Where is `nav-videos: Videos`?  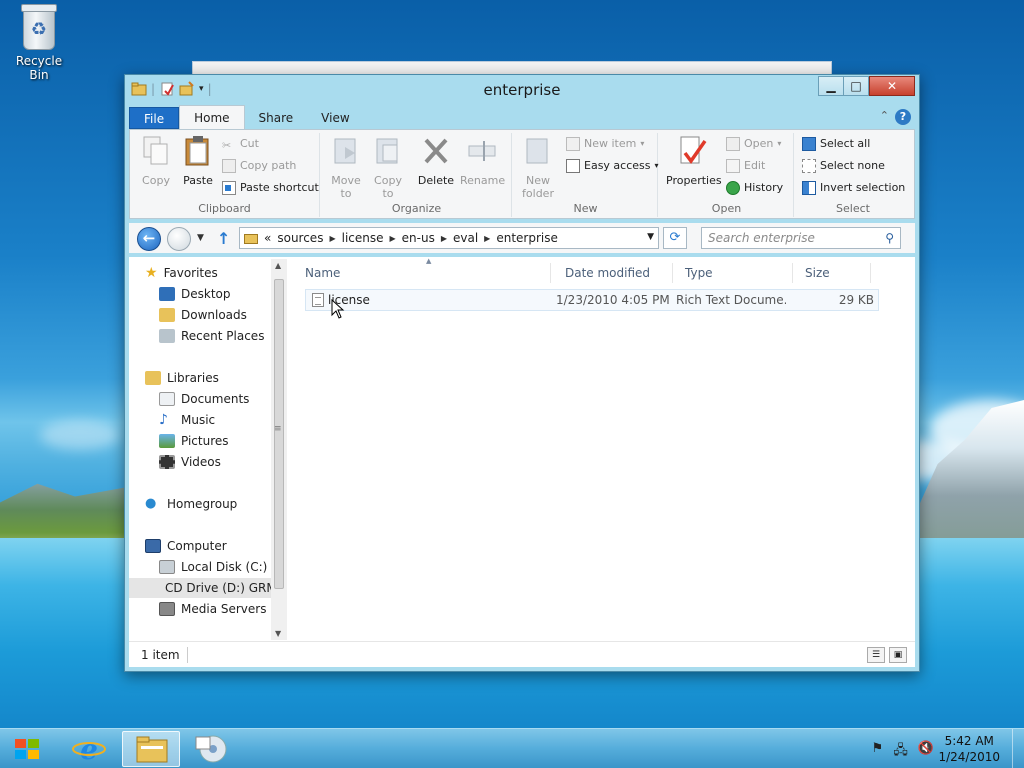 nav-videos: Videos is located at coordinates (190, 462).